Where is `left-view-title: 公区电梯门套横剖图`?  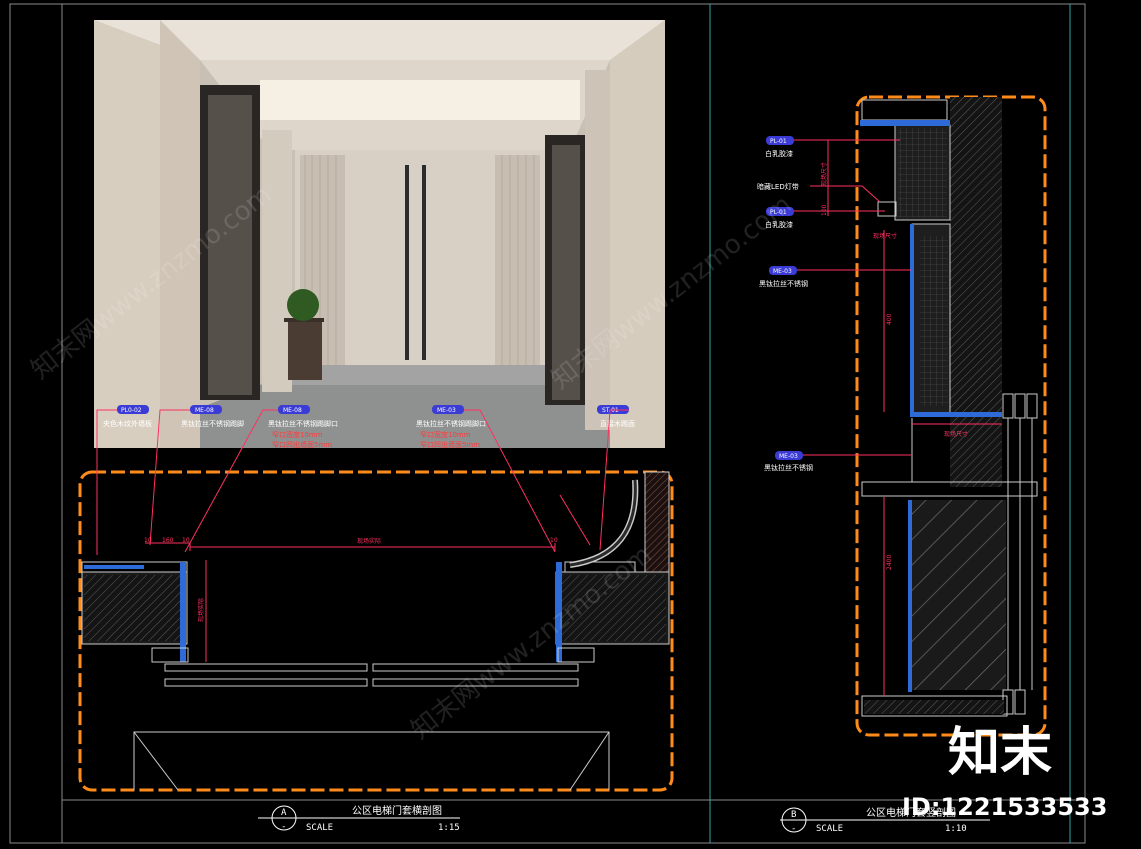
left-view-title: 公区电梯门套横剖图 is located at coordinates (397, 810).